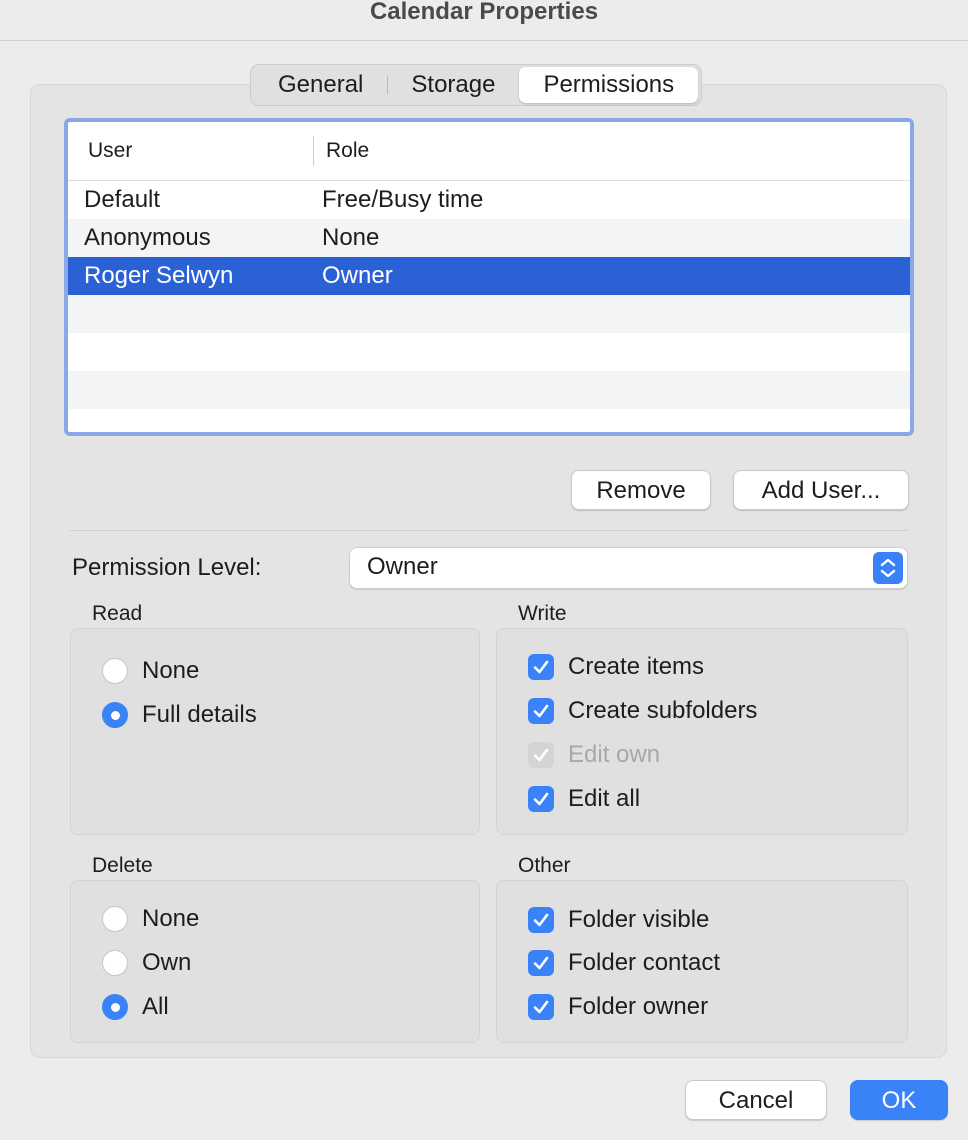  I want to click on delete-none-radio: None, so click(150, 919).